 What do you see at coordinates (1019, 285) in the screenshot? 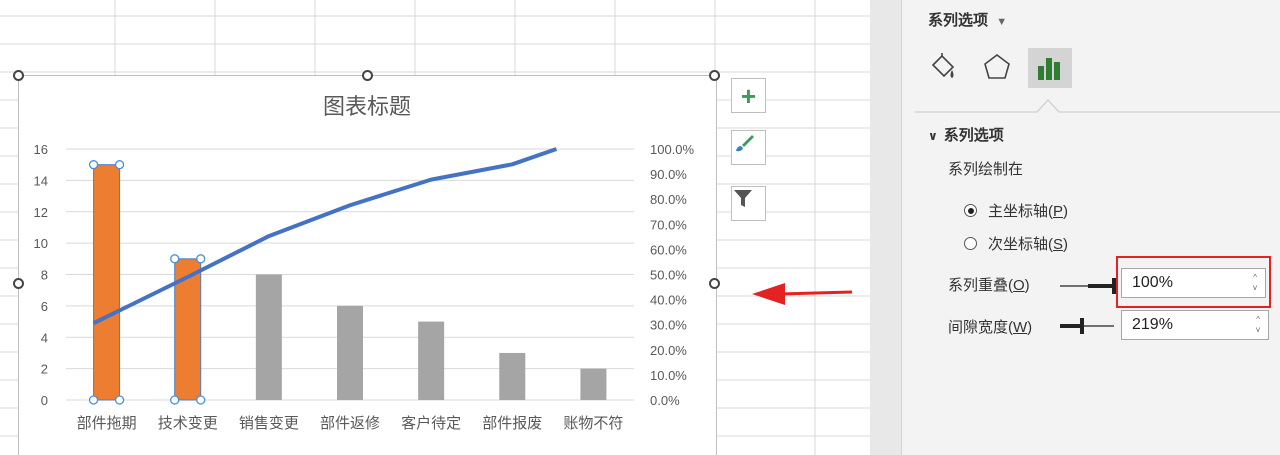
I see `overlap-accesskey: O` at bounding box center [1019, 285].